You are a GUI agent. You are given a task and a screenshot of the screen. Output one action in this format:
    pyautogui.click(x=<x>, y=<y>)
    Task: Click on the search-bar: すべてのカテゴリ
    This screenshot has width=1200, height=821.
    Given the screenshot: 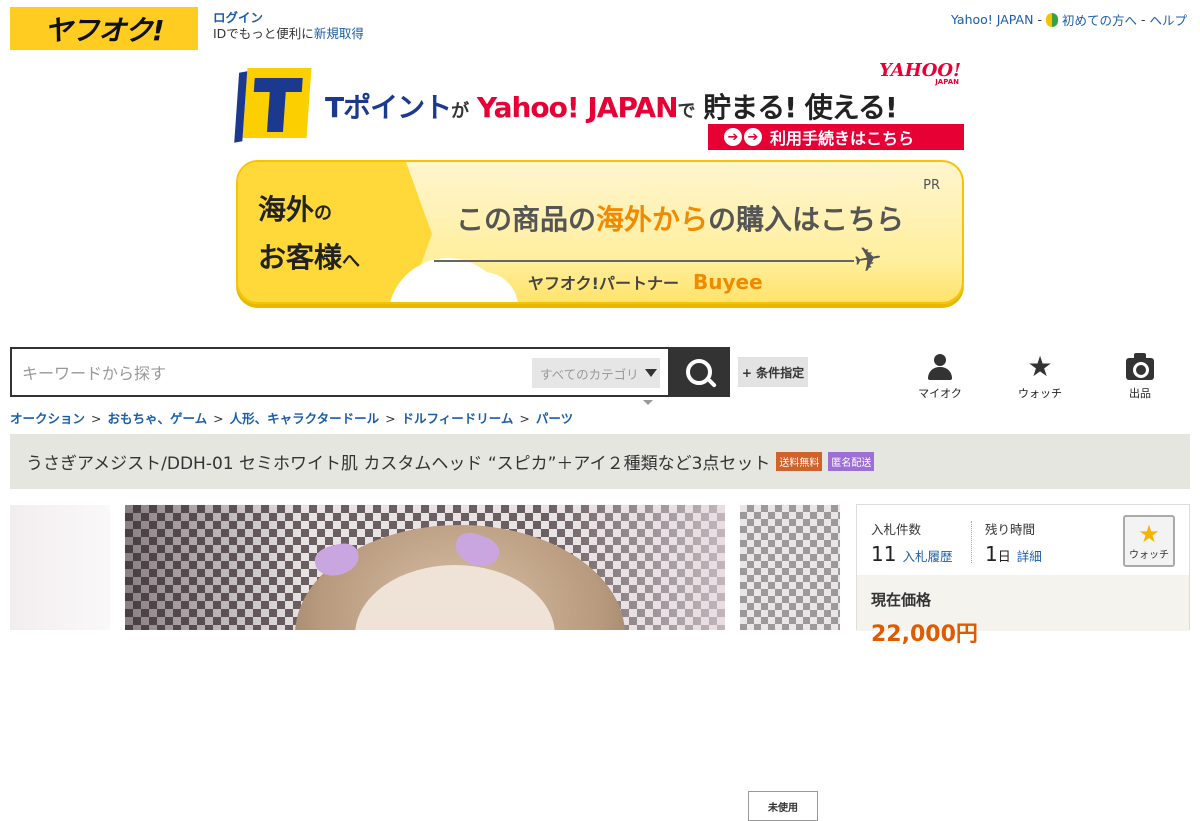 What is the action you would take?
    pyautogui.click(x=370, y=372)
    